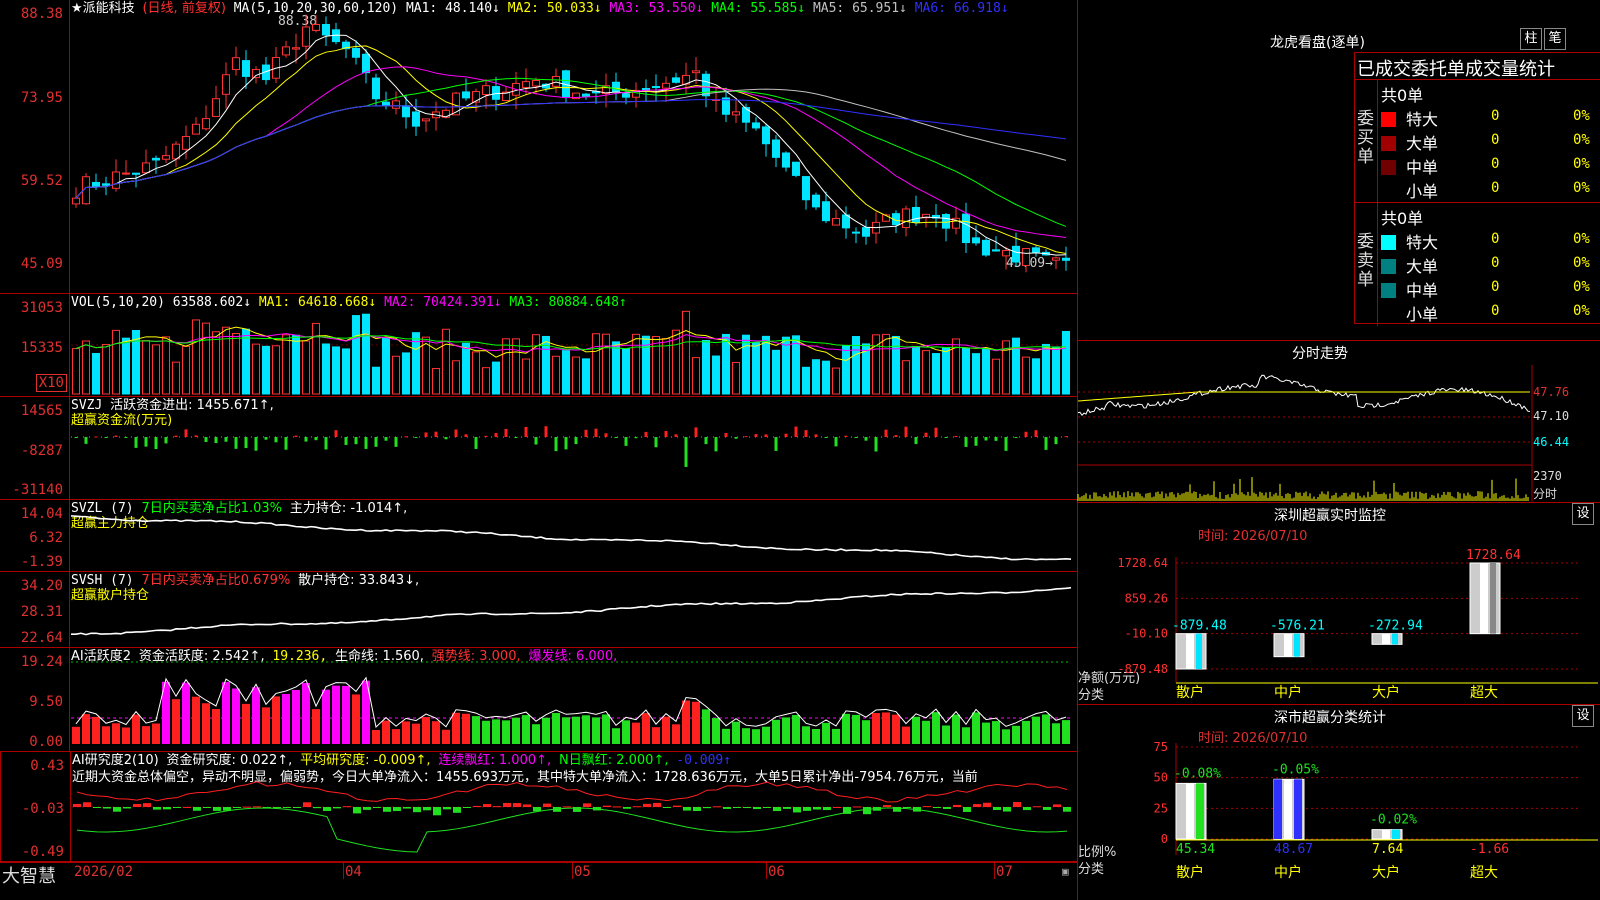  What do you see at coordinates (1545, 494) in the screenshot?
I see `intraday-vol-unit: 分时` at bounding box center [1545, 494].